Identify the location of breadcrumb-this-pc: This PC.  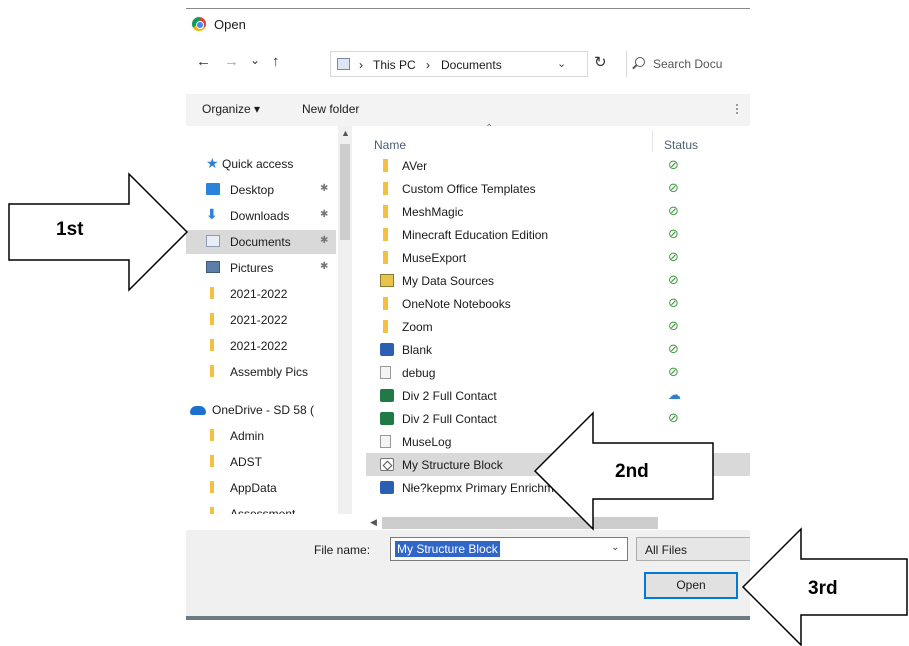
(394, 65).